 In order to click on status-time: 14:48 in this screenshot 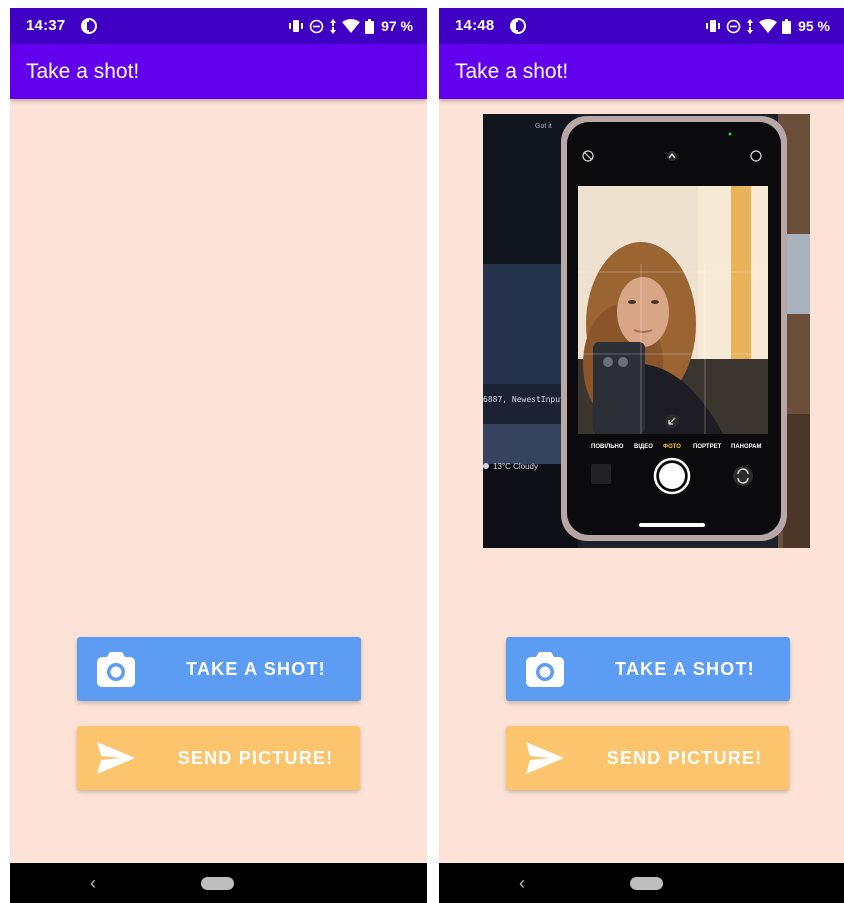, I will do `click(475, 25)`.